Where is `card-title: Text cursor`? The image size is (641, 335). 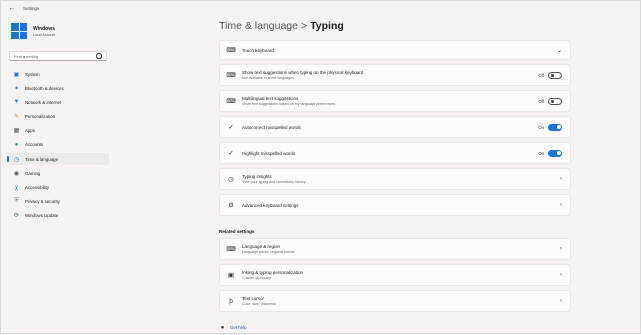 card-title: Text cursor is located at coordinates (253, 298).